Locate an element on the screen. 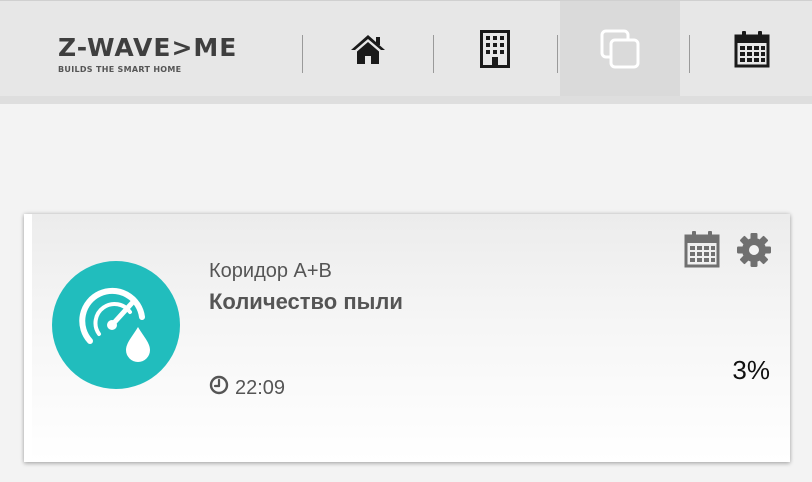  nav-elements is located at coordinates (620, 49).